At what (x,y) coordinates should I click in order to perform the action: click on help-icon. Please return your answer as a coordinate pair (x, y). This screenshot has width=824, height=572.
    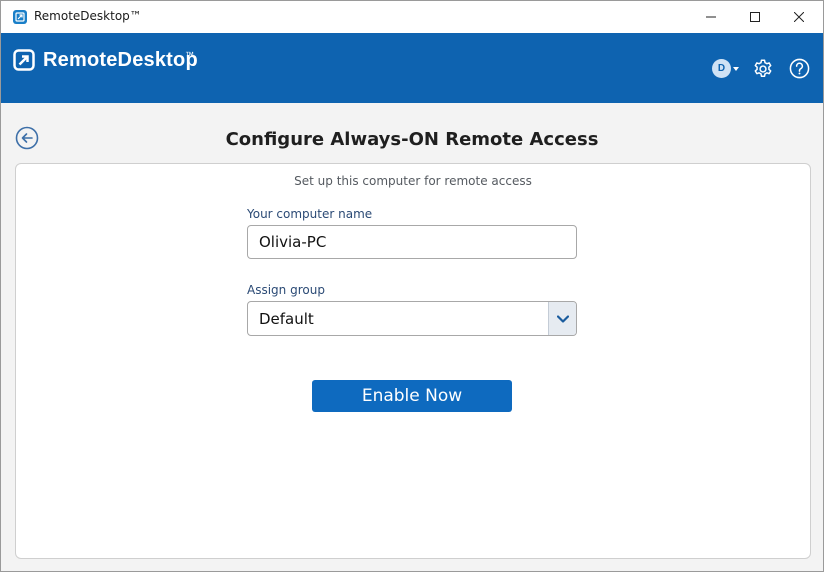
    Looking at the image, I should click on (799, 68).